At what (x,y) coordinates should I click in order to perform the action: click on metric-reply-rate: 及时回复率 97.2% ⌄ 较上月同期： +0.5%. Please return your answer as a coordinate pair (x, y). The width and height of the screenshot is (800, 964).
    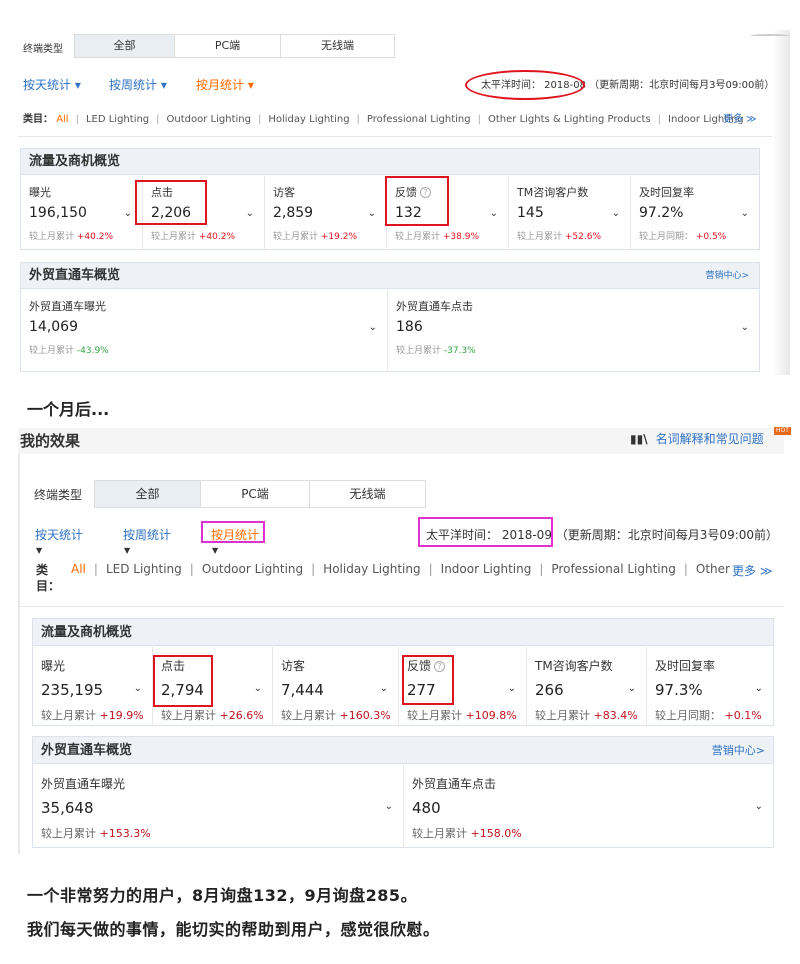
    Looking at the image, I should click on (695, 213).